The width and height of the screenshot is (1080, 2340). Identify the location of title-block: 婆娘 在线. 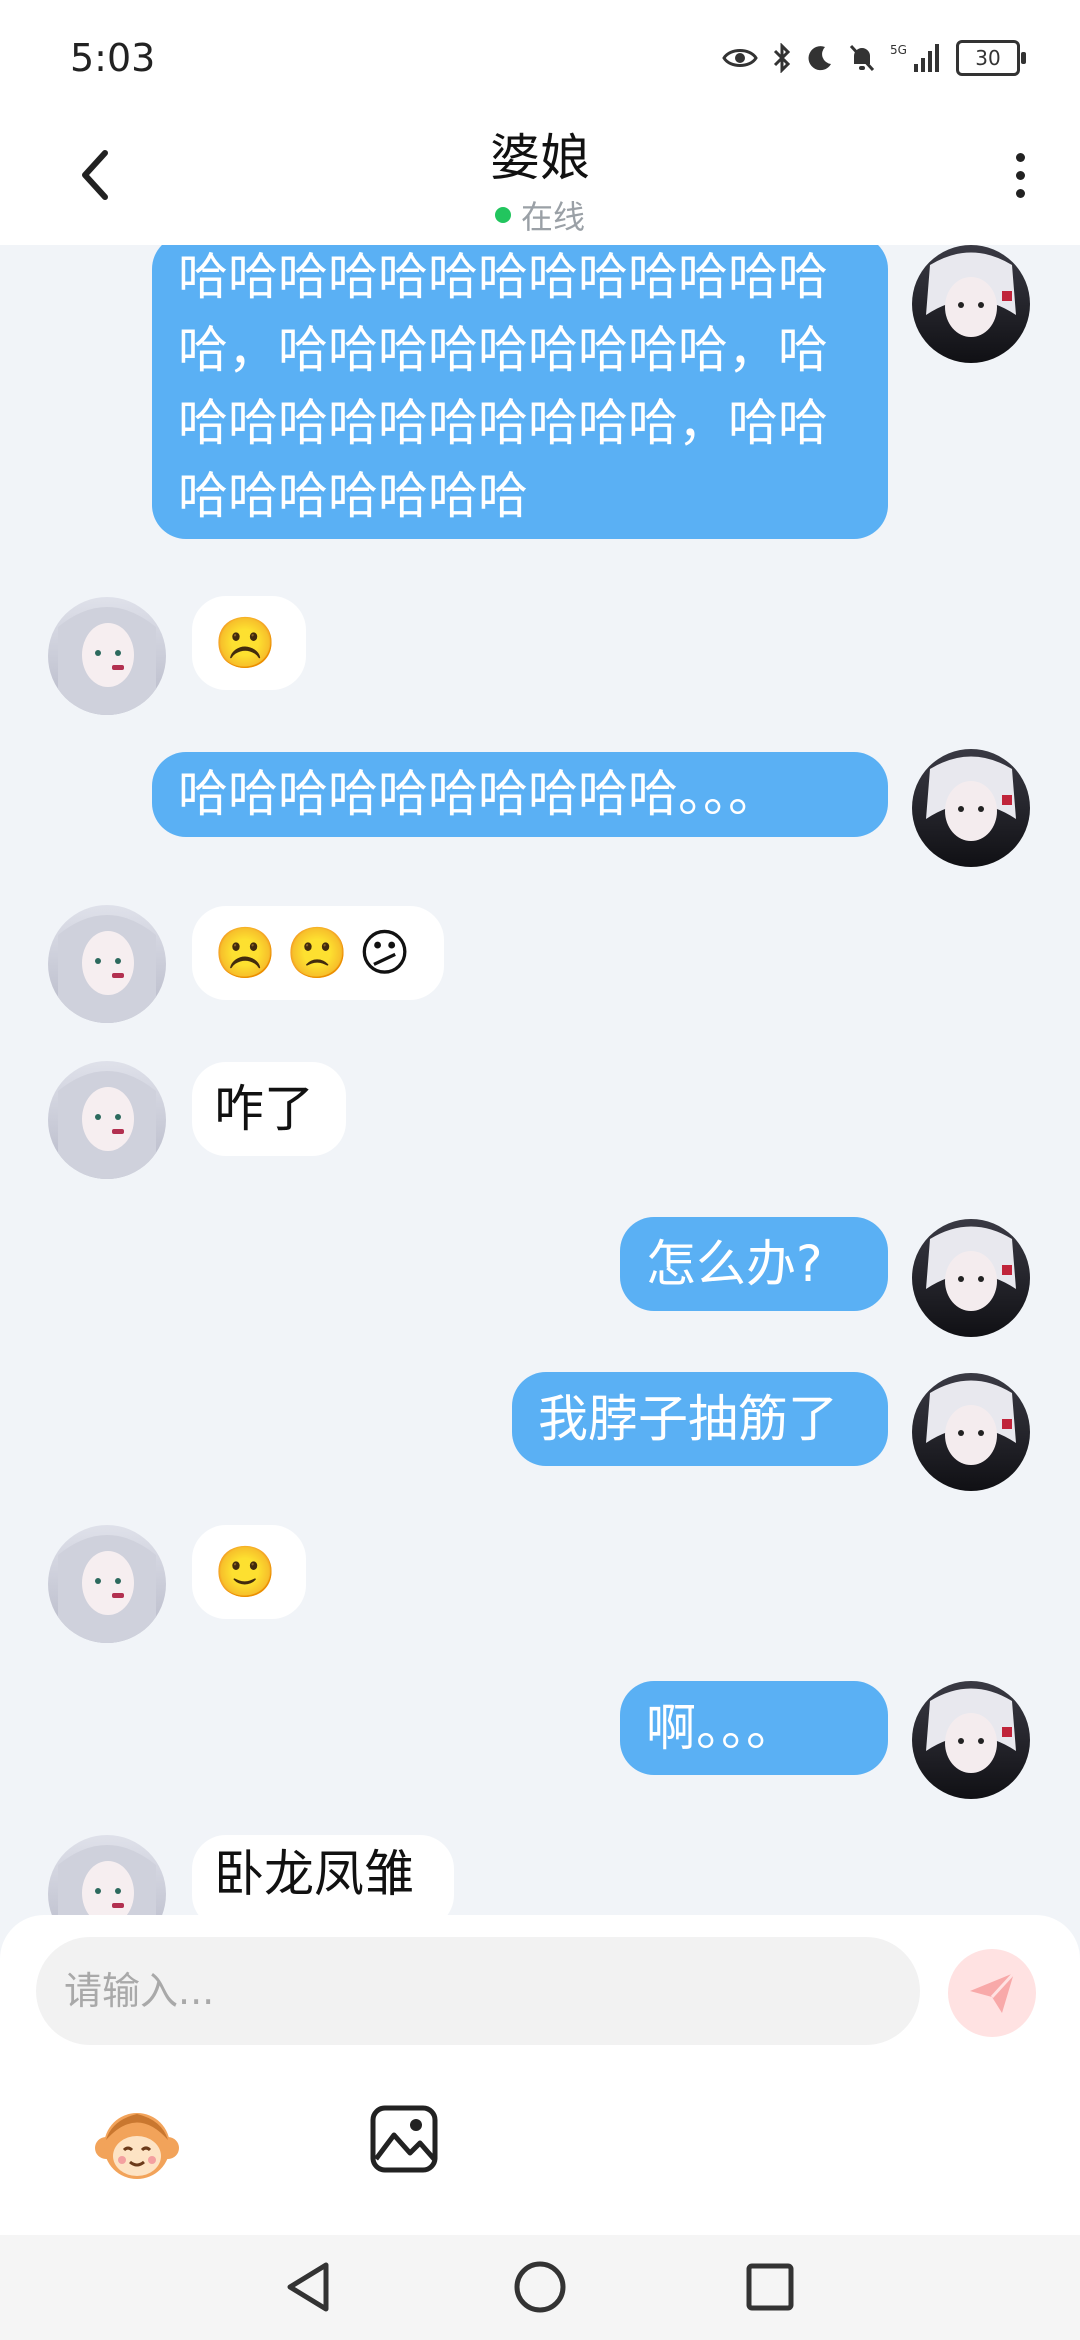
(540, 178).